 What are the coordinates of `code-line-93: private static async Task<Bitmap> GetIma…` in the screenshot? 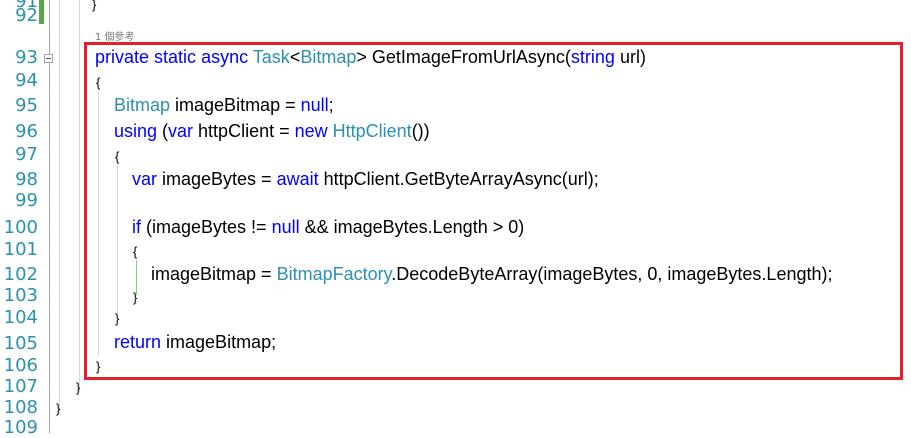 It's located at (370, 57).